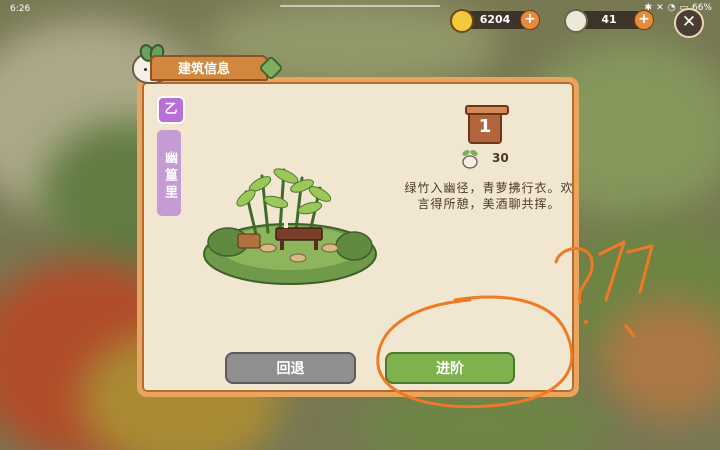  Describe the element at coordinates (515, 324) in the screenshot. I see `handwritten-annotation` at that location.